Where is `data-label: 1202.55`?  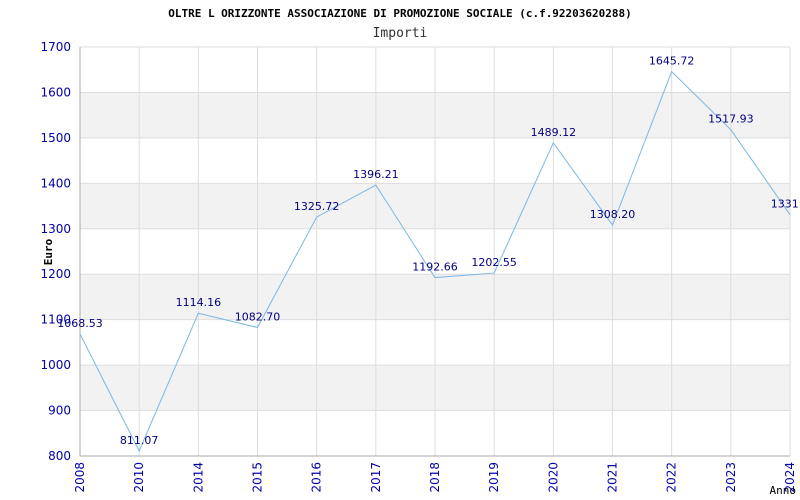
data-label: 1202.55 is located at coordinates (494, 262).